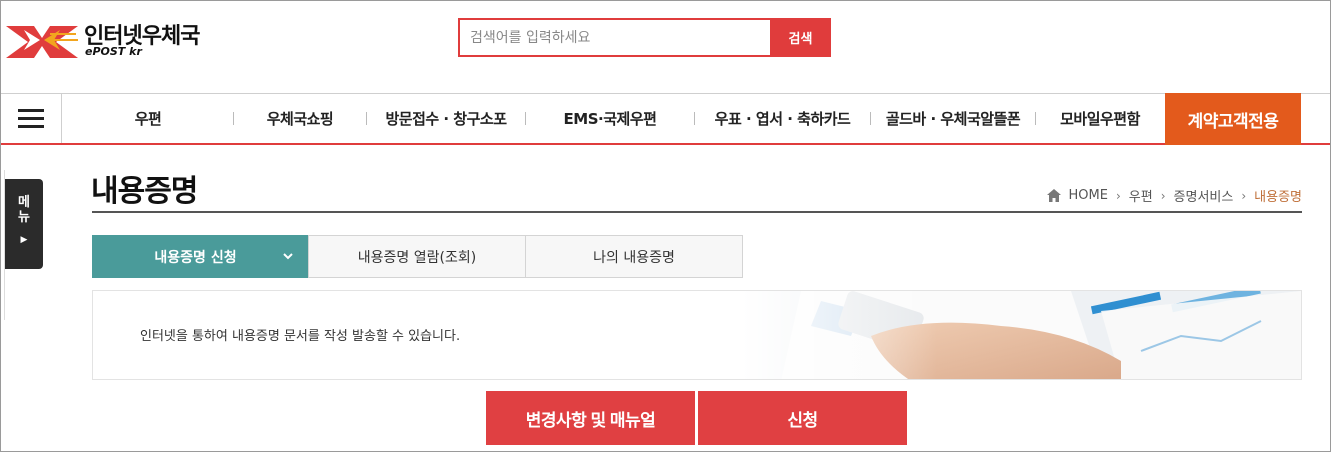 This screenshot has height=452, width=1331. What do you see at coordinates (109, 39) in the screenshot?
I see `epost-logo: 인터넷우체국 ePOST kr` at bounding box center [109, 39].